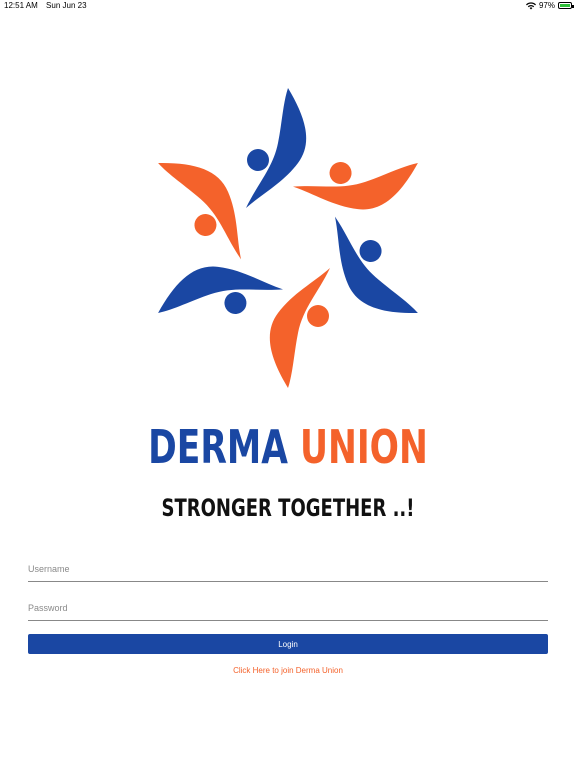  Describe the element at coordinates (21, 5) in the screenshot. I see `status-time: 12:51 AM` at that location.